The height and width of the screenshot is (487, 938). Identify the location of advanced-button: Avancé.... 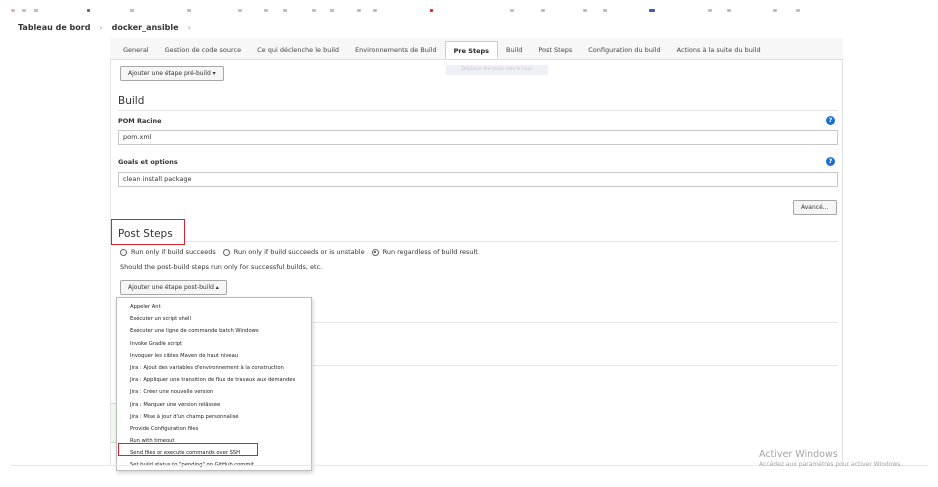
(815, 207).